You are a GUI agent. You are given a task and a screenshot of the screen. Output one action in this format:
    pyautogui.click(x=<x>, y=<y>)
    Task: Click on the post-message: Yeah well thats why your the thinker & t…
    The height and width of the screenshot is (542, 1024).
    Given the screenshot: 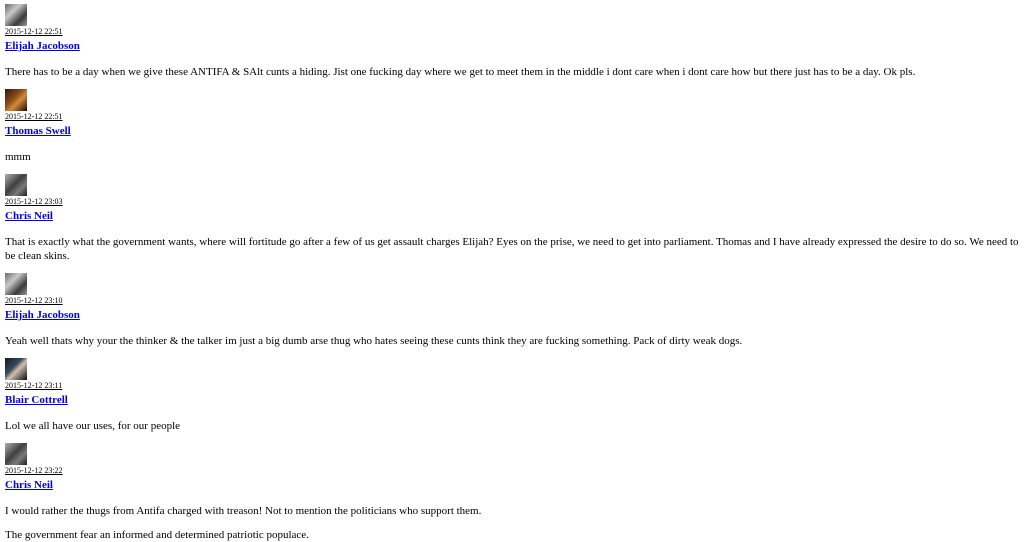 What is the action you would take?
    pyautogui.click(x=374, y=341)
    